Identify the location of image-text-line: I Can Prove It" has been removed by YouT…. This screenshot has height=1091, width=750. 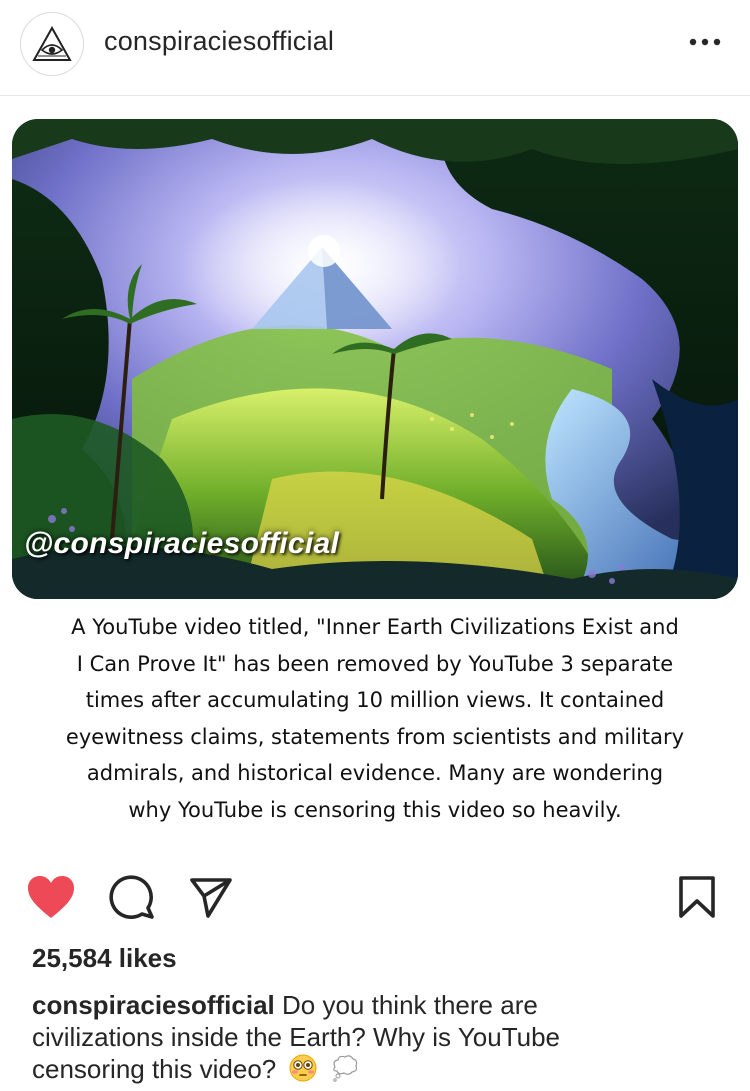
(375, 663).